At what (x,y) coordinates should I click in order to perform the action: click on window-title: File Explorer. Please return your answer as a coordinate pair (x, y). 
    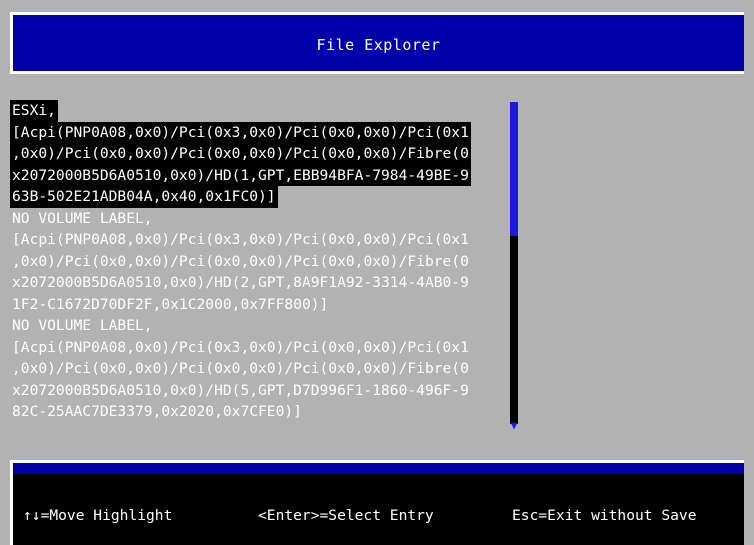
    Looking at the image, I should click on (378, 45).